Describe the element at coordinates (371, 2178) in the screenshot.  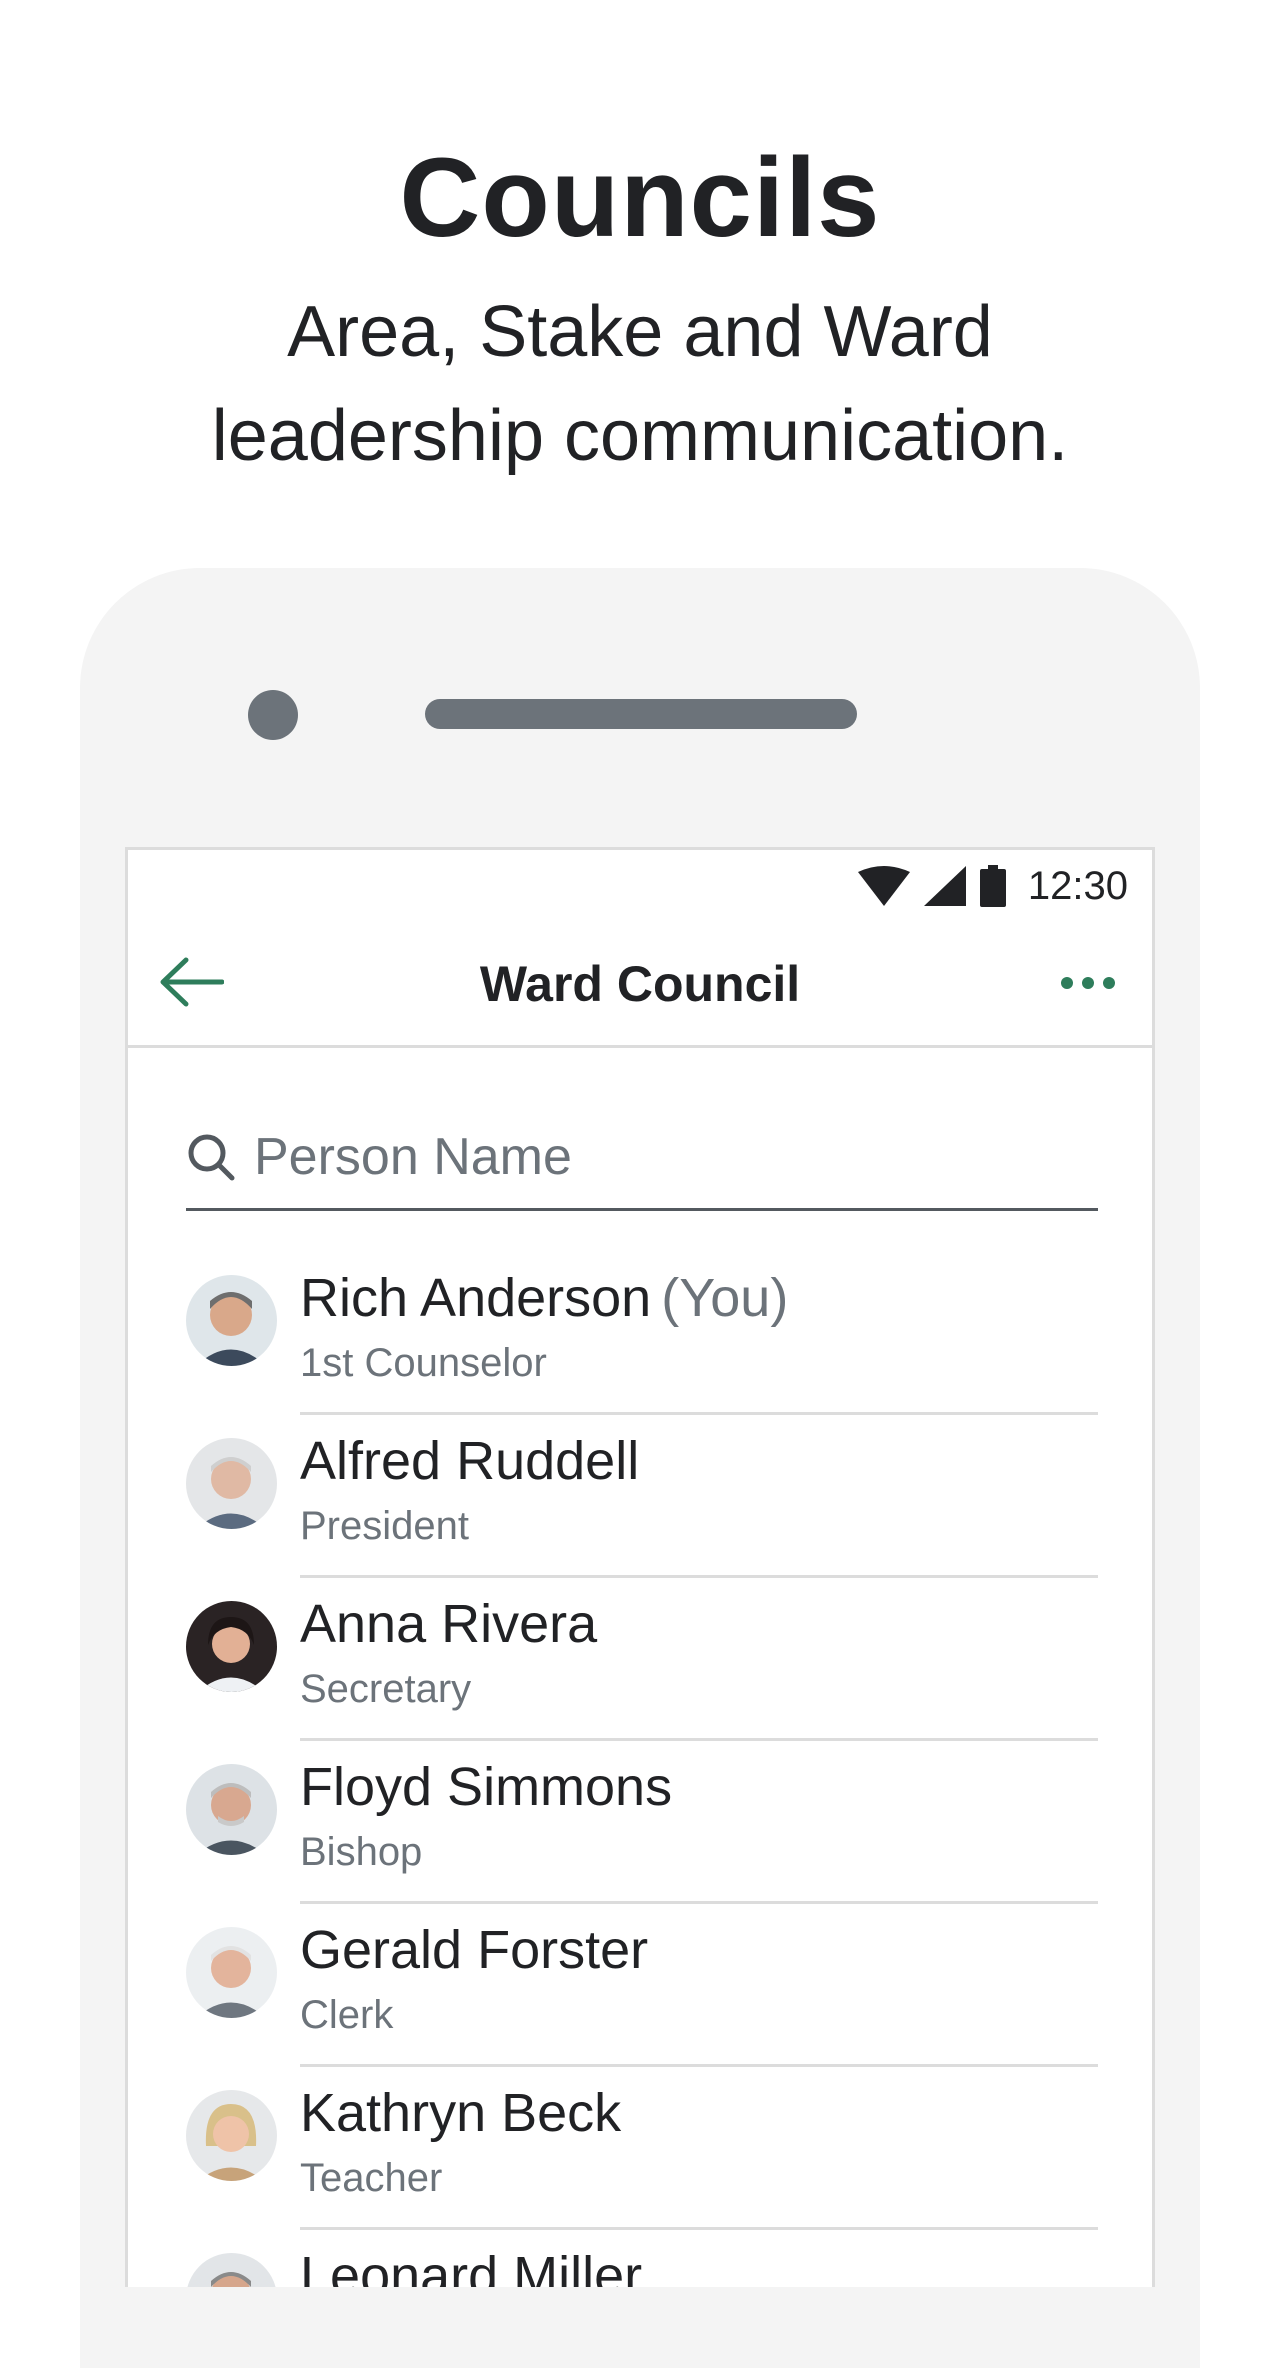
I see `member-role: Teacher` at that location.